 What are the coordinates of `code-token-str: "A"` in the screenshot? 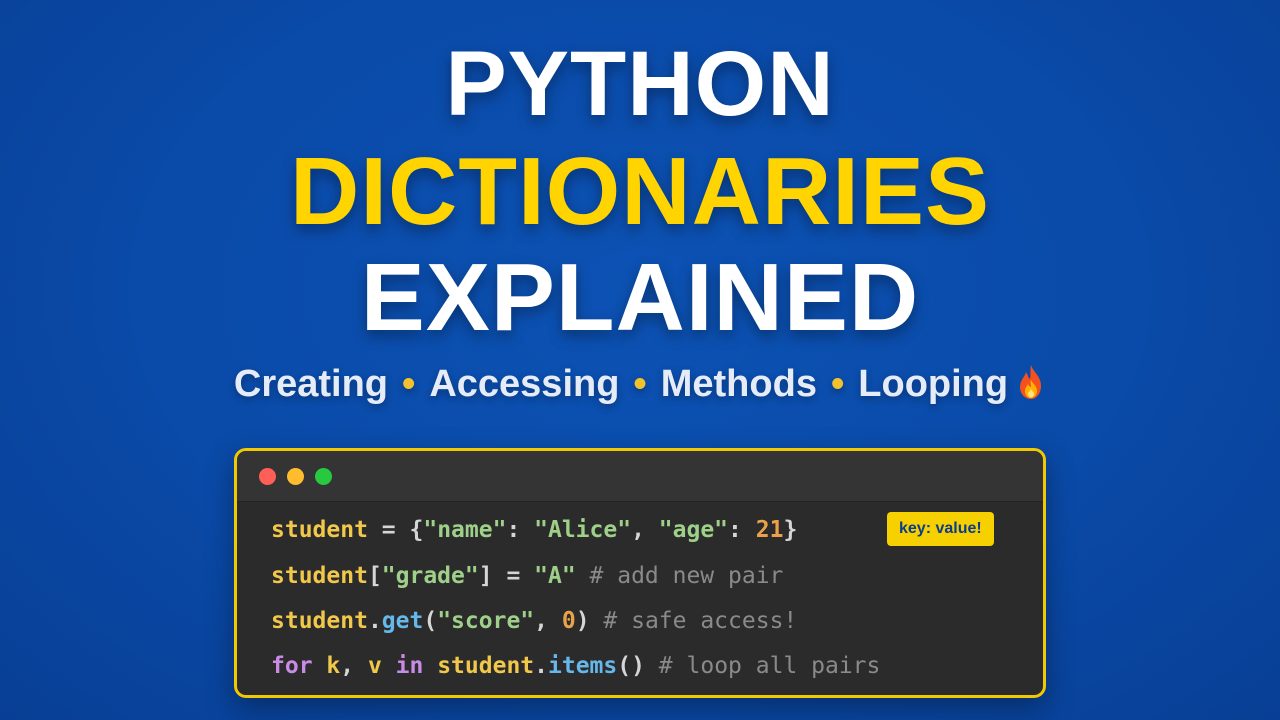 It's located at (555, 576).